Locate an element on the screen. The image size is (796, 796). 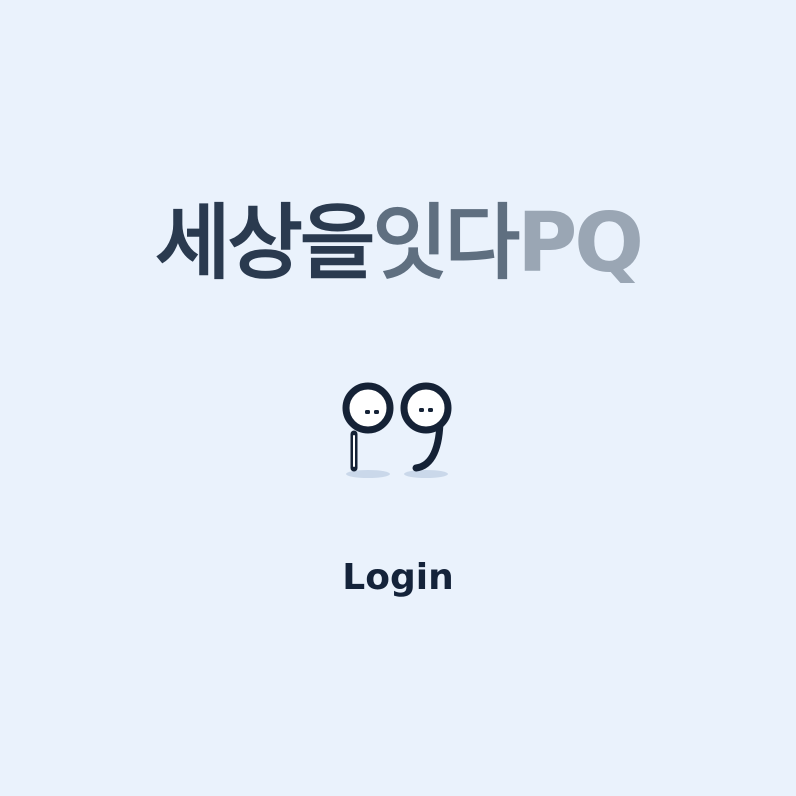
mascot-right is located at coordinates (426, 427).